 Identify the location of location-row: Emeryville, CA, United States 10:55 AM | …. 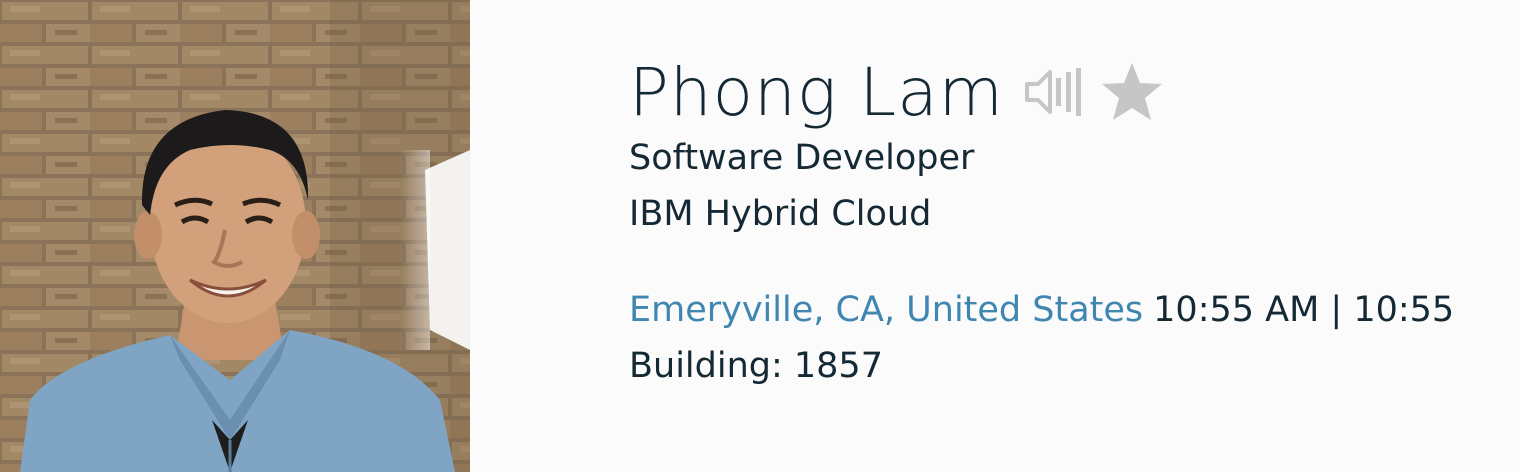
(1074, 310).